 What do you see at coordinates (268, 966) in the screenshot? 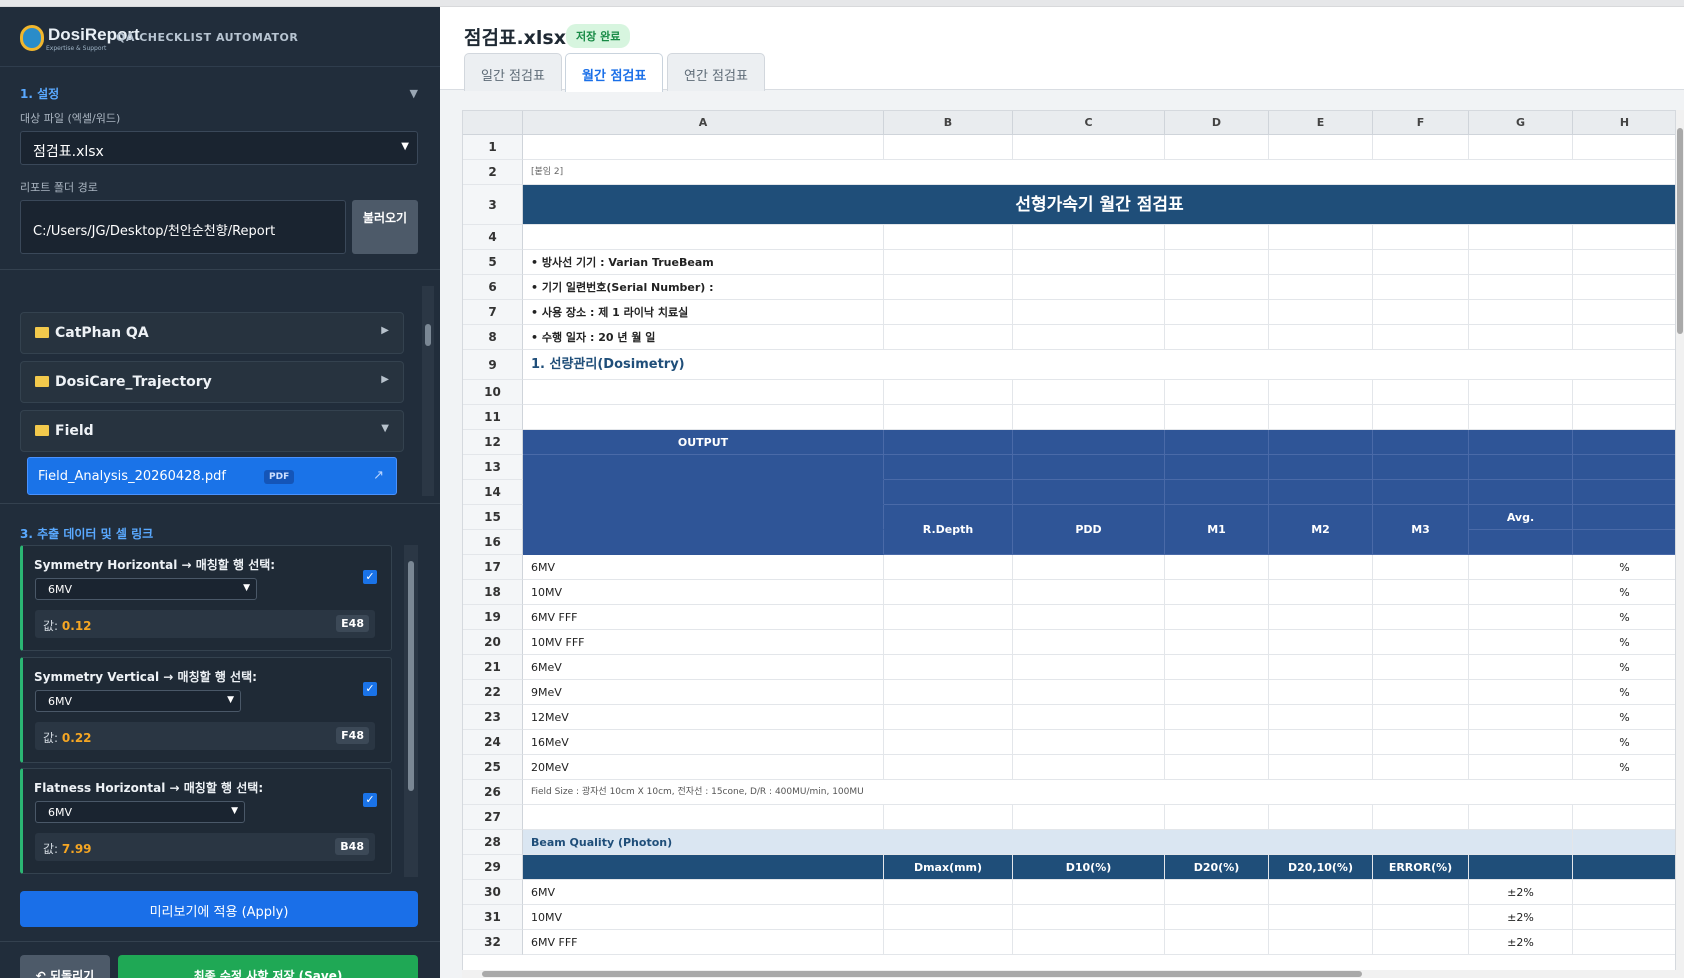
I see `save-button: 최종 수정 사항 저장 (Save)` at bounding box center [268, 966].